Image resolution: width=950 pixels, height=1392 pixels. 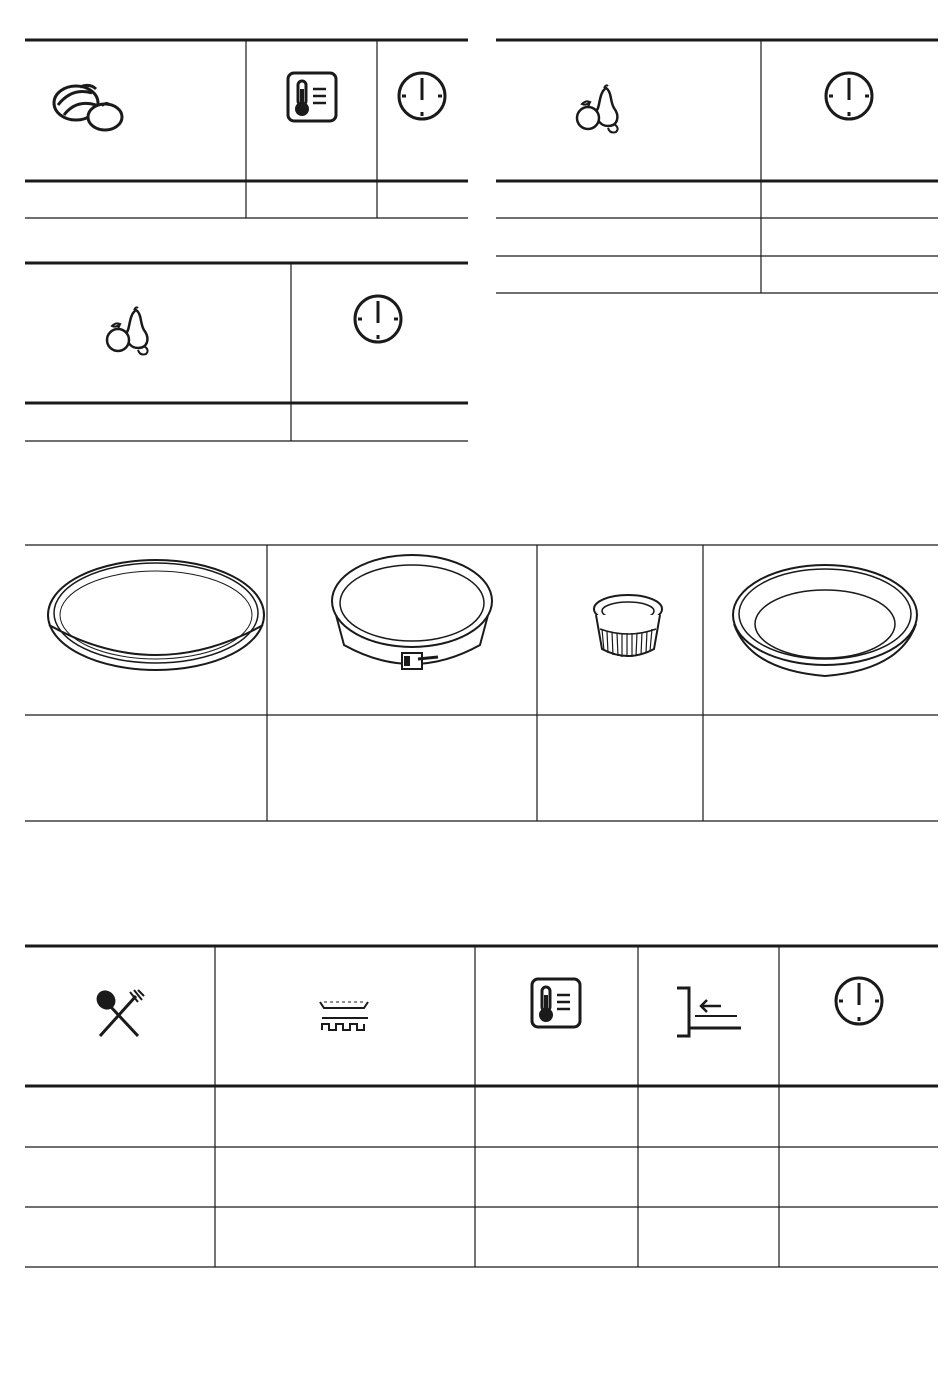 What do you see at coordinates (119, 1017) in the screenshot?
I see `cutlery-icon` at bounding box center [119, 1017].